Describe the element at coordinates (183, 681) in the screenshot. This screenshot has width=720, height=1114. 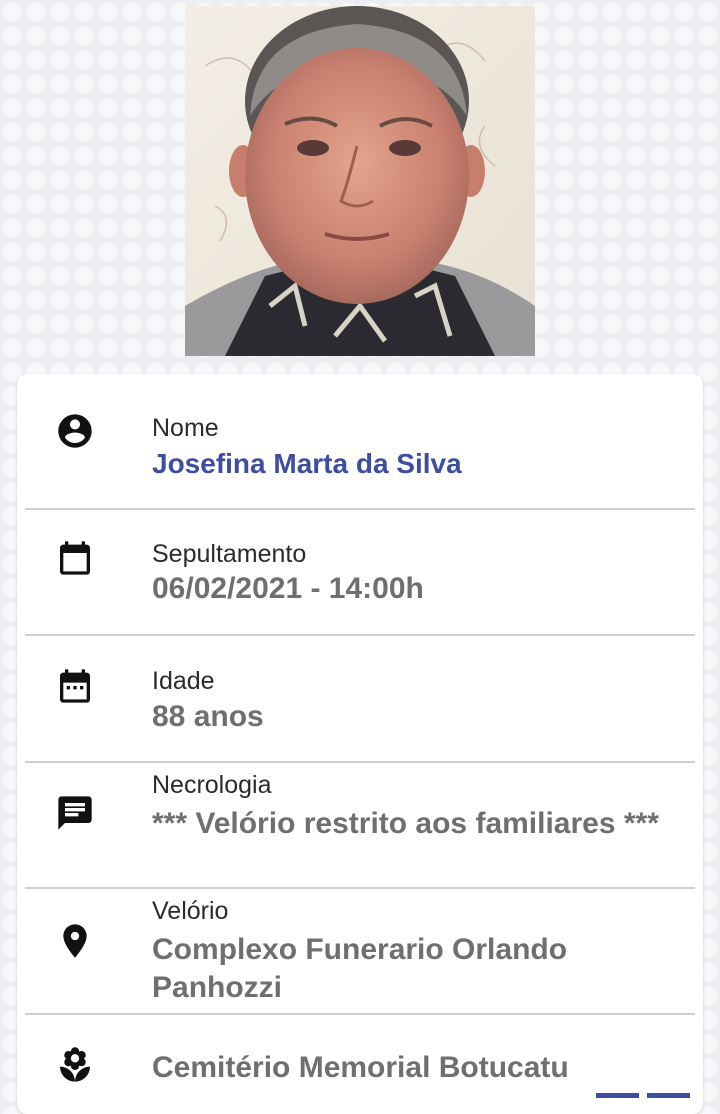
I see `idade-label: Idade` at that location.